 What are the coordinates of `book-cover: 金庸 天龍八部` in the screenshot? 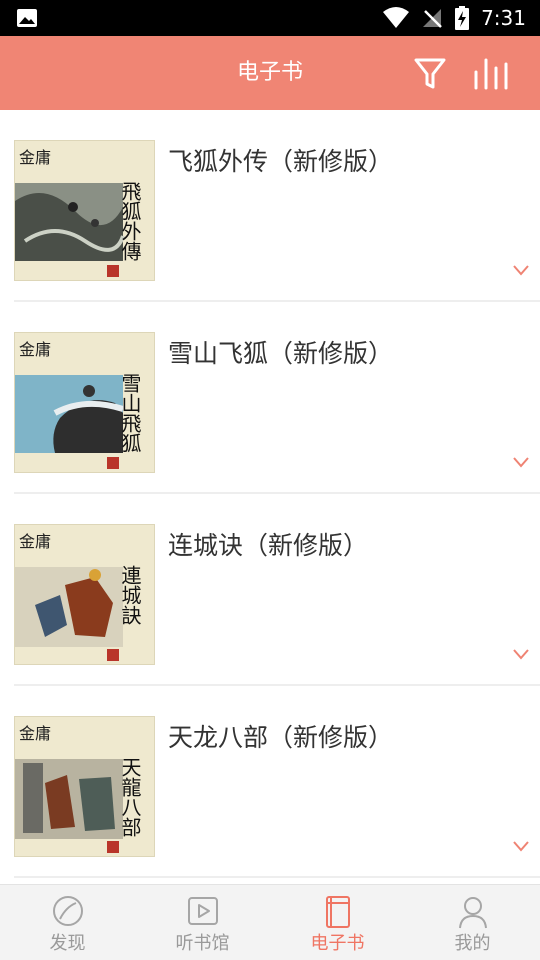 It's located at (84, 786).